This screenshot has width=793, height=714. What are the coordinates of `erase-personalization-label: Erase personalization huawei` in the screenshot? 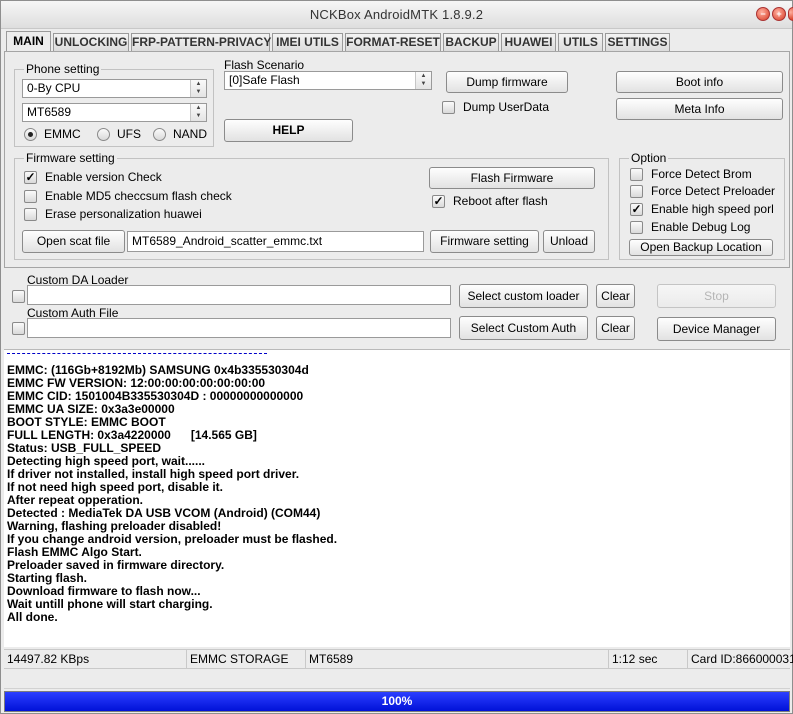 It's located at (123, 214).